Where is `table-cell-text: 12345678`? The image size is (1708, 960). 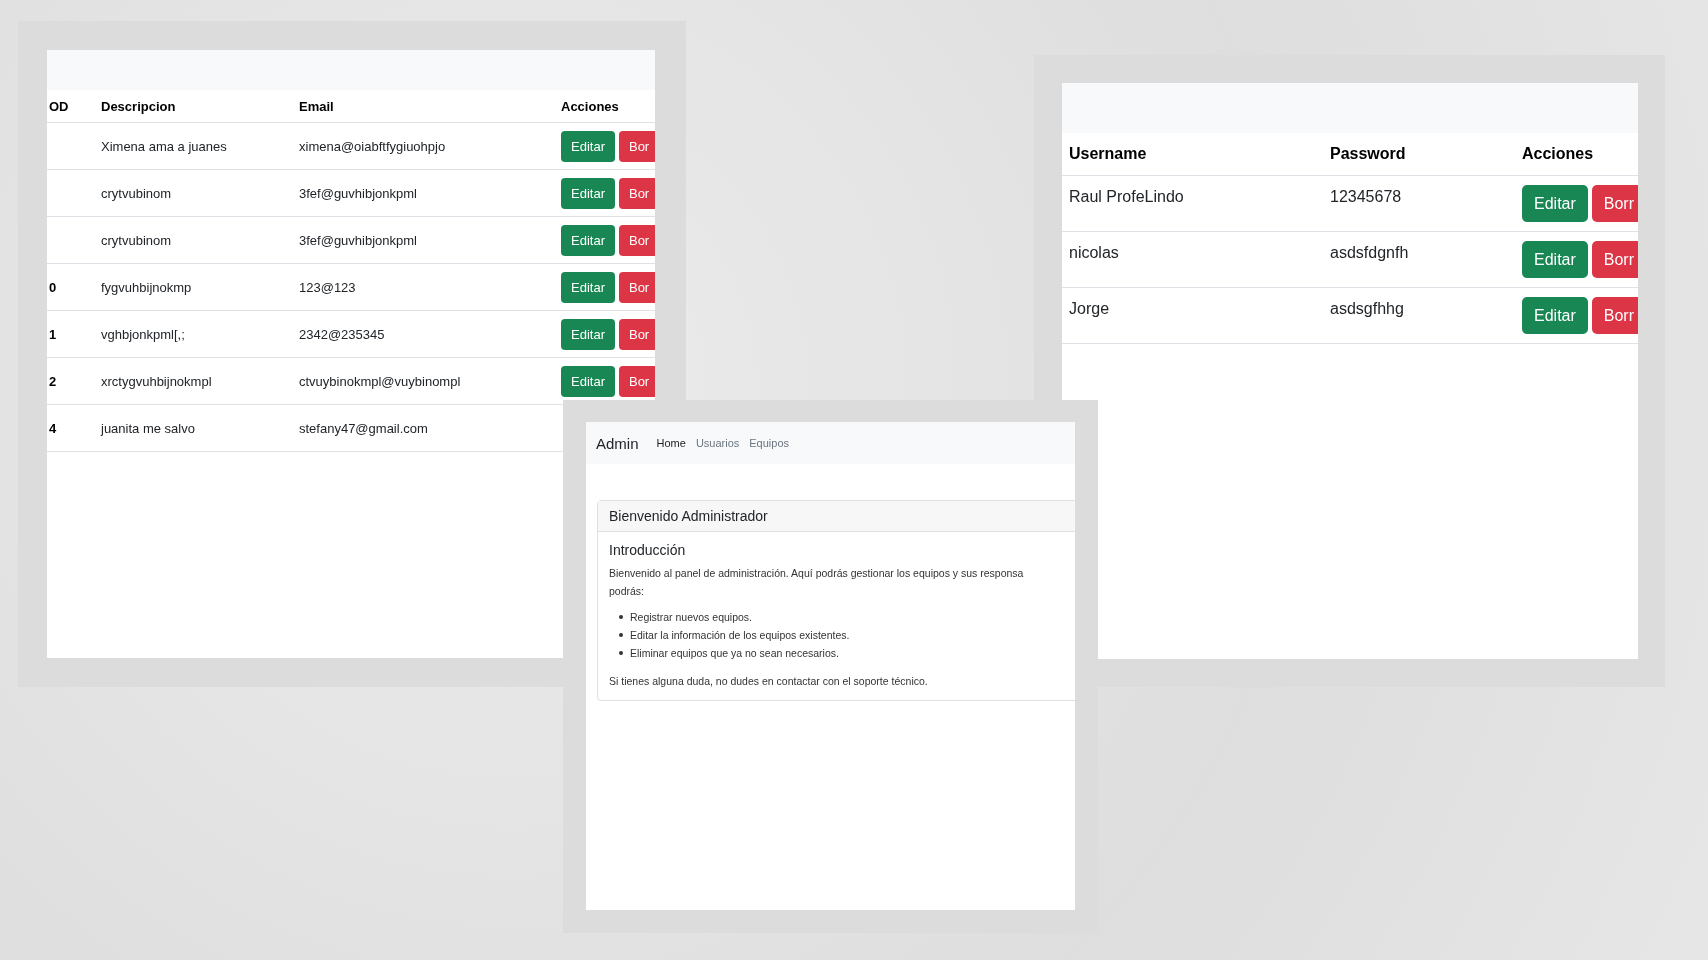 table-cell-text: 12345678 is located at coordinates (1366, 196).